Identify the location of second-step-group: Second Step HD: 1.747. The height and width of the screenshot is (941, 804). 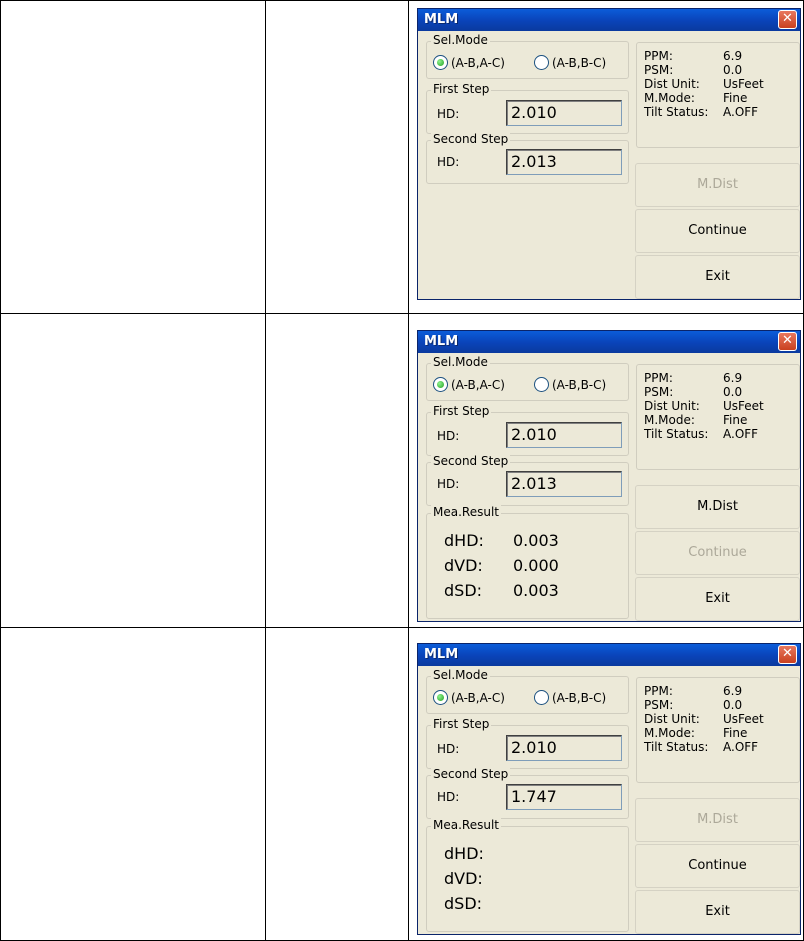
(527, 793).